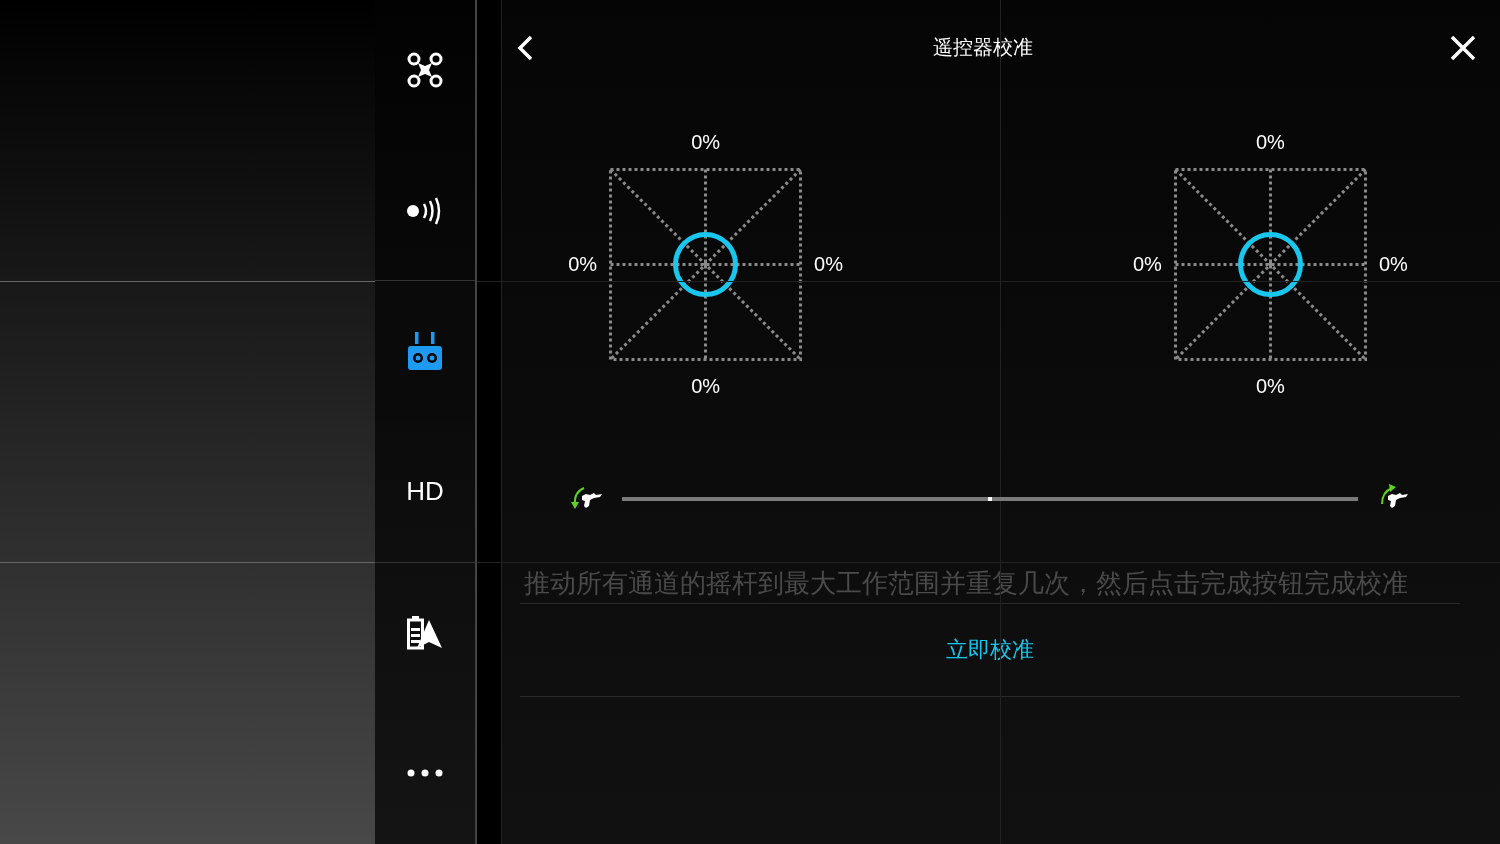 The image size is (1500, 844). Describe the element at coordinates (983, 47) in the screenshot. I see `page-title: 遥控器校准` at that location.